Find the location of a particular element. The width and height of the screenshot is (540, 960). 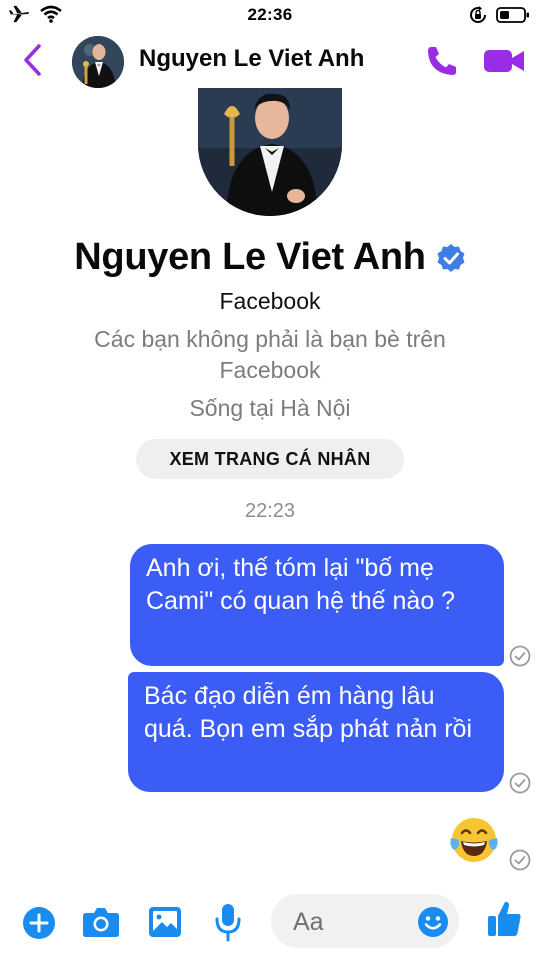

profile-photo is located at coordinates (270, 152).